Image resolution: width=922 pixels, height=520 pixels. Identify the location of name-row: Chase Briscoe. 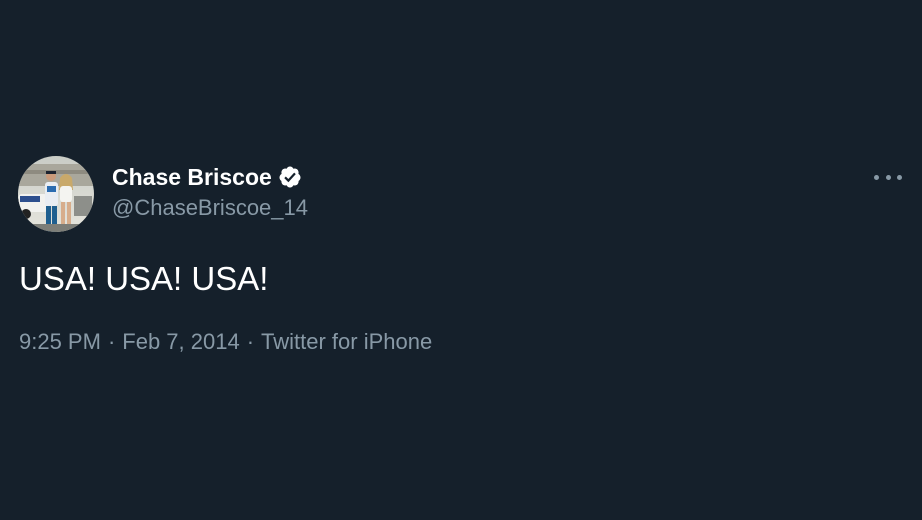
(210, 177).